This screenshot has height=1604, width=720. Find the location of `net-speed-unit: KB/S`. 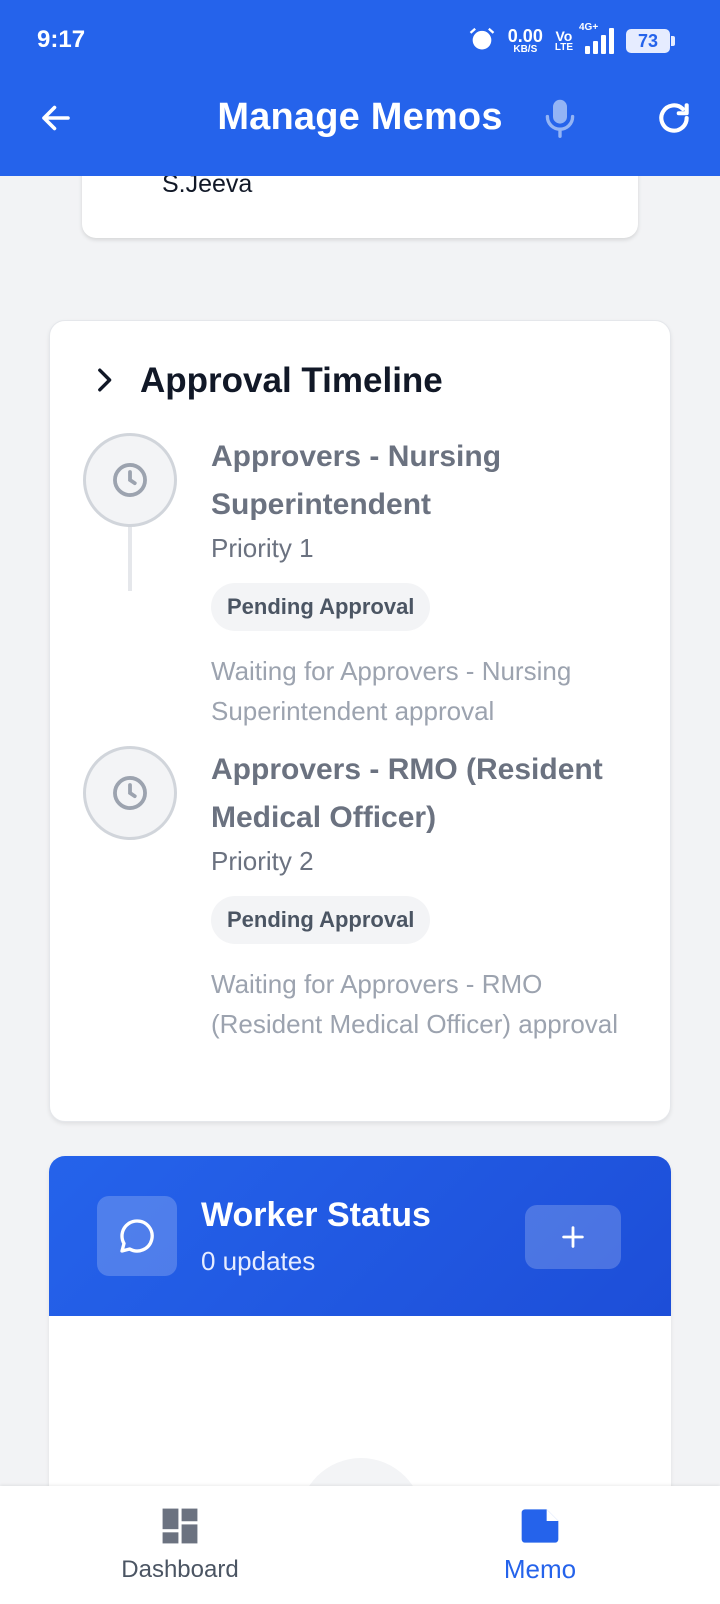

net-speed-unit: KB/S is located at coordinates (525, 49).